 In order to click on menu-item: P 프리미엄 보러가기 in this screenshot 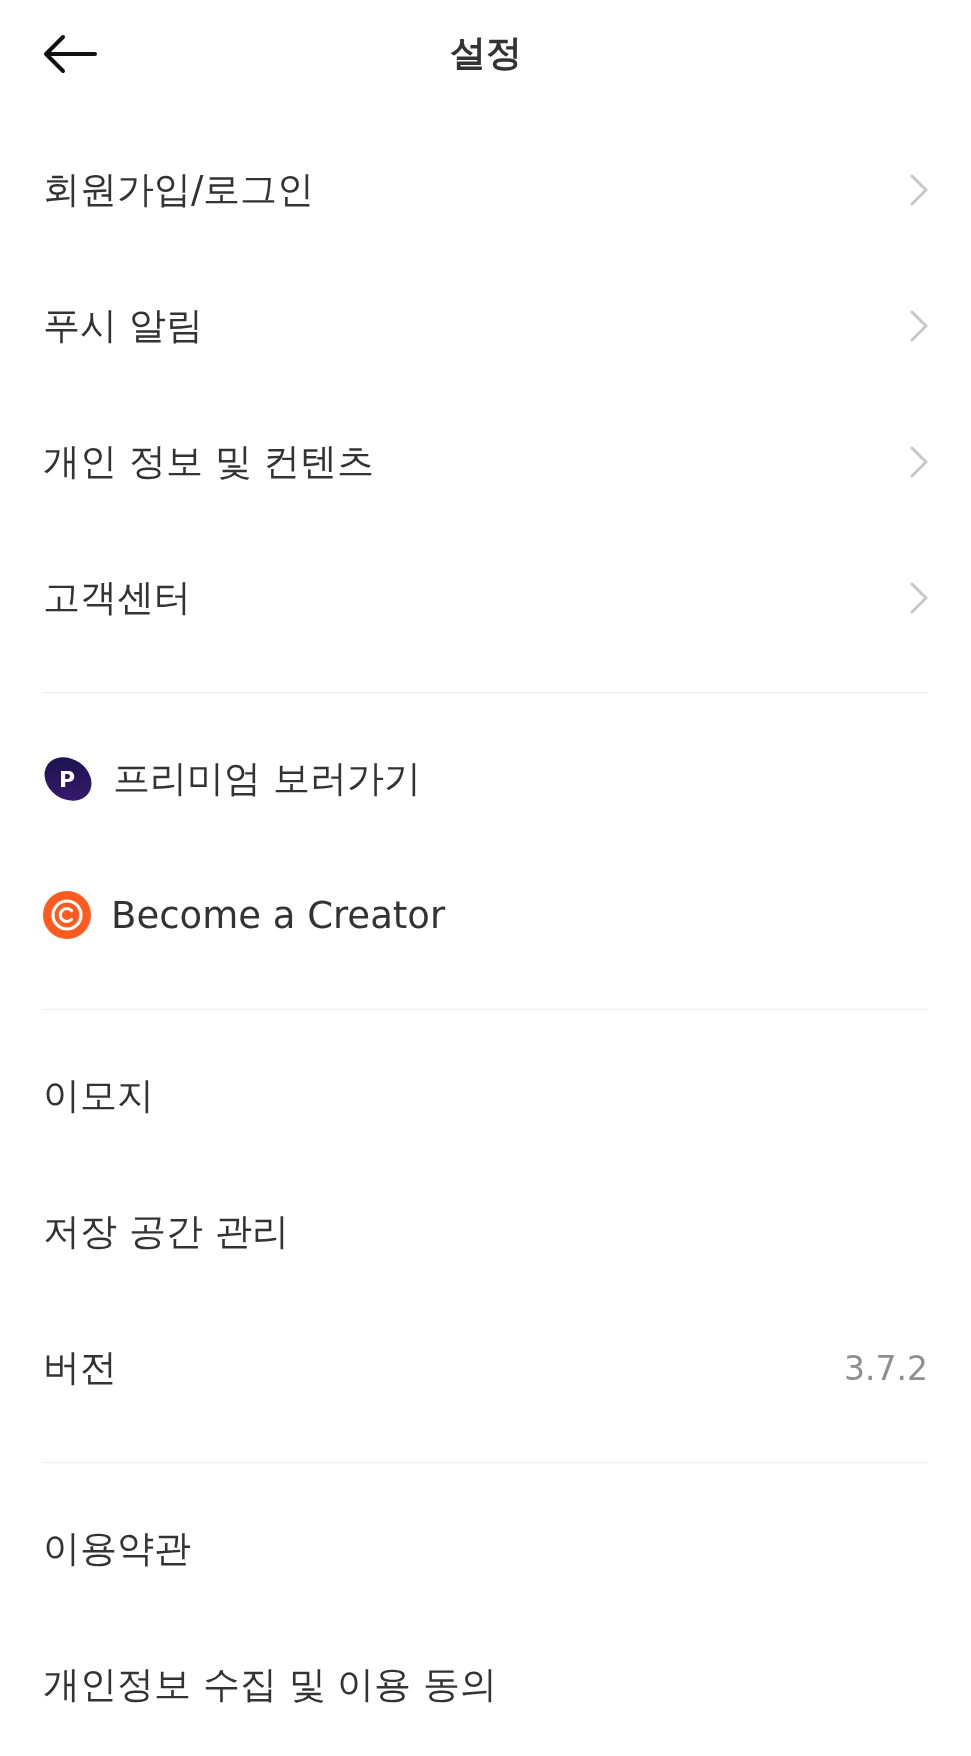, I will do `click(485, 779)`.